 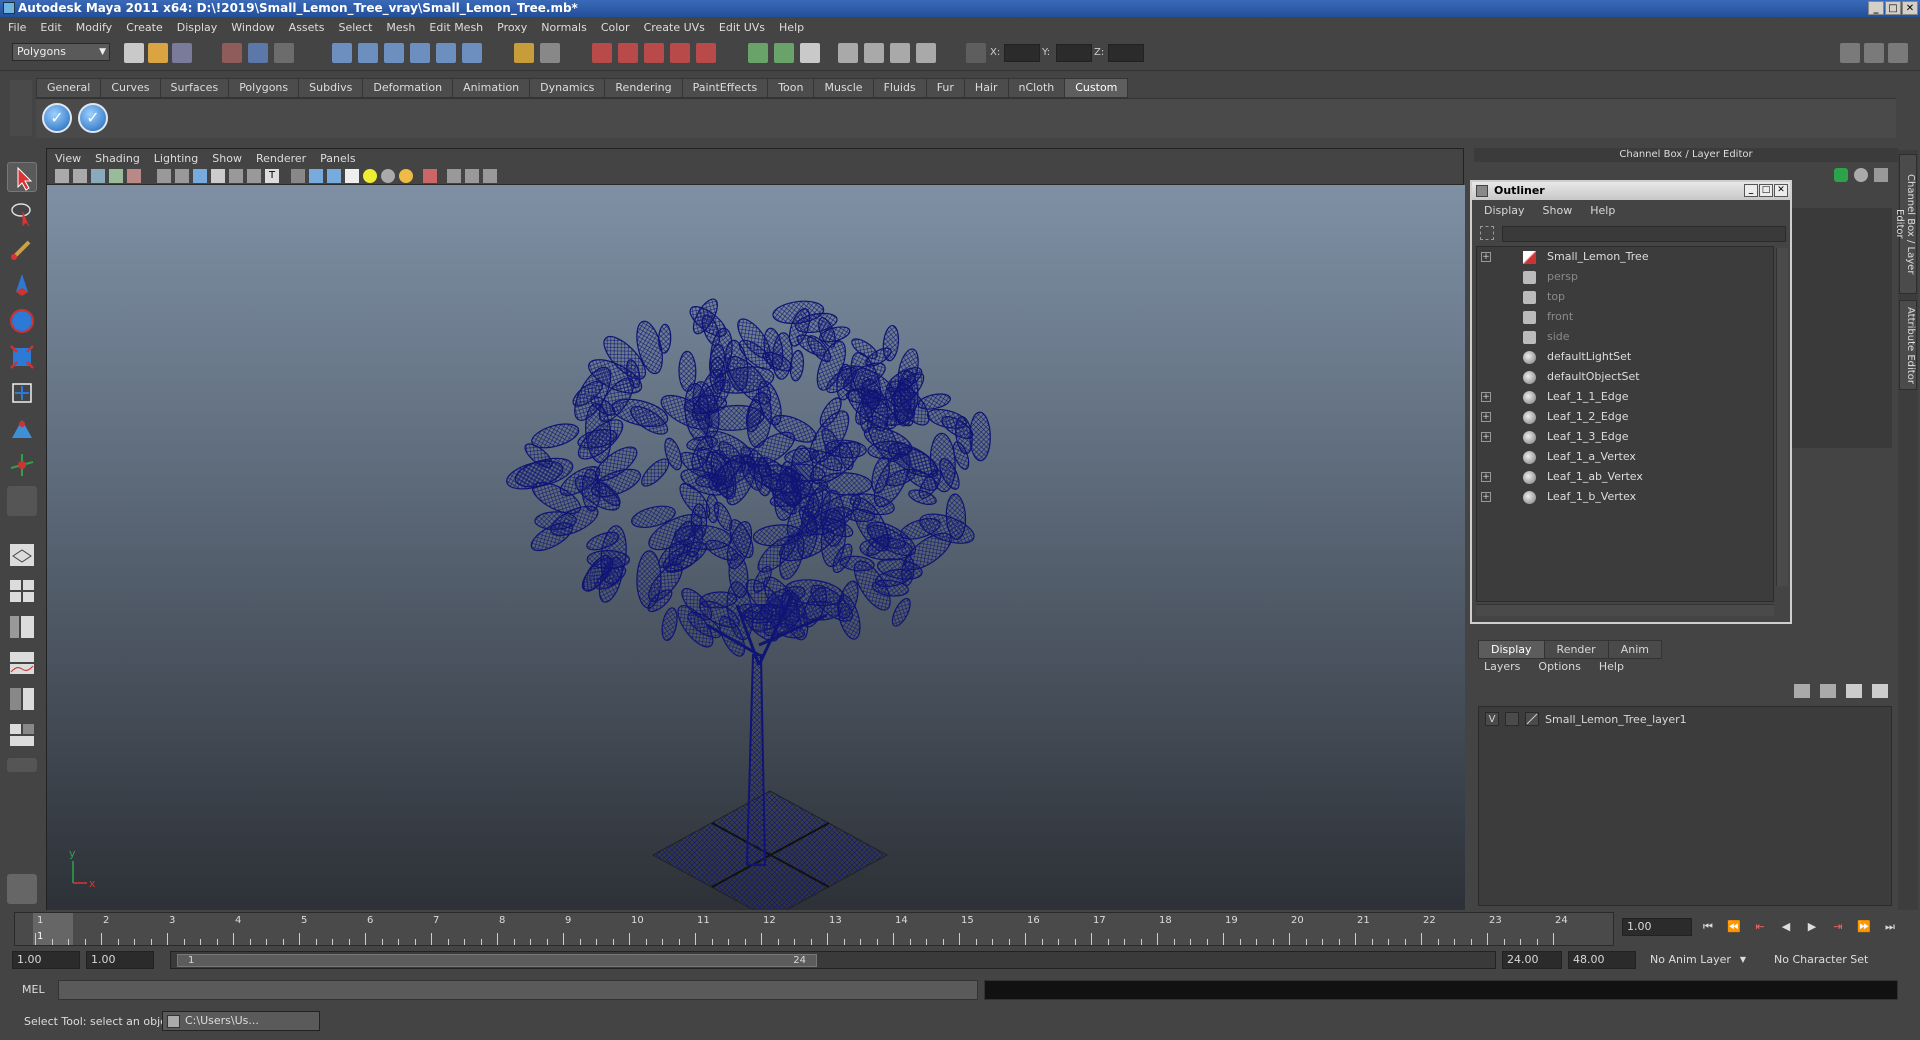 I want to click on layer-row: V Small_Lemon_Tree_layer1, so click(x=1586, y=719).